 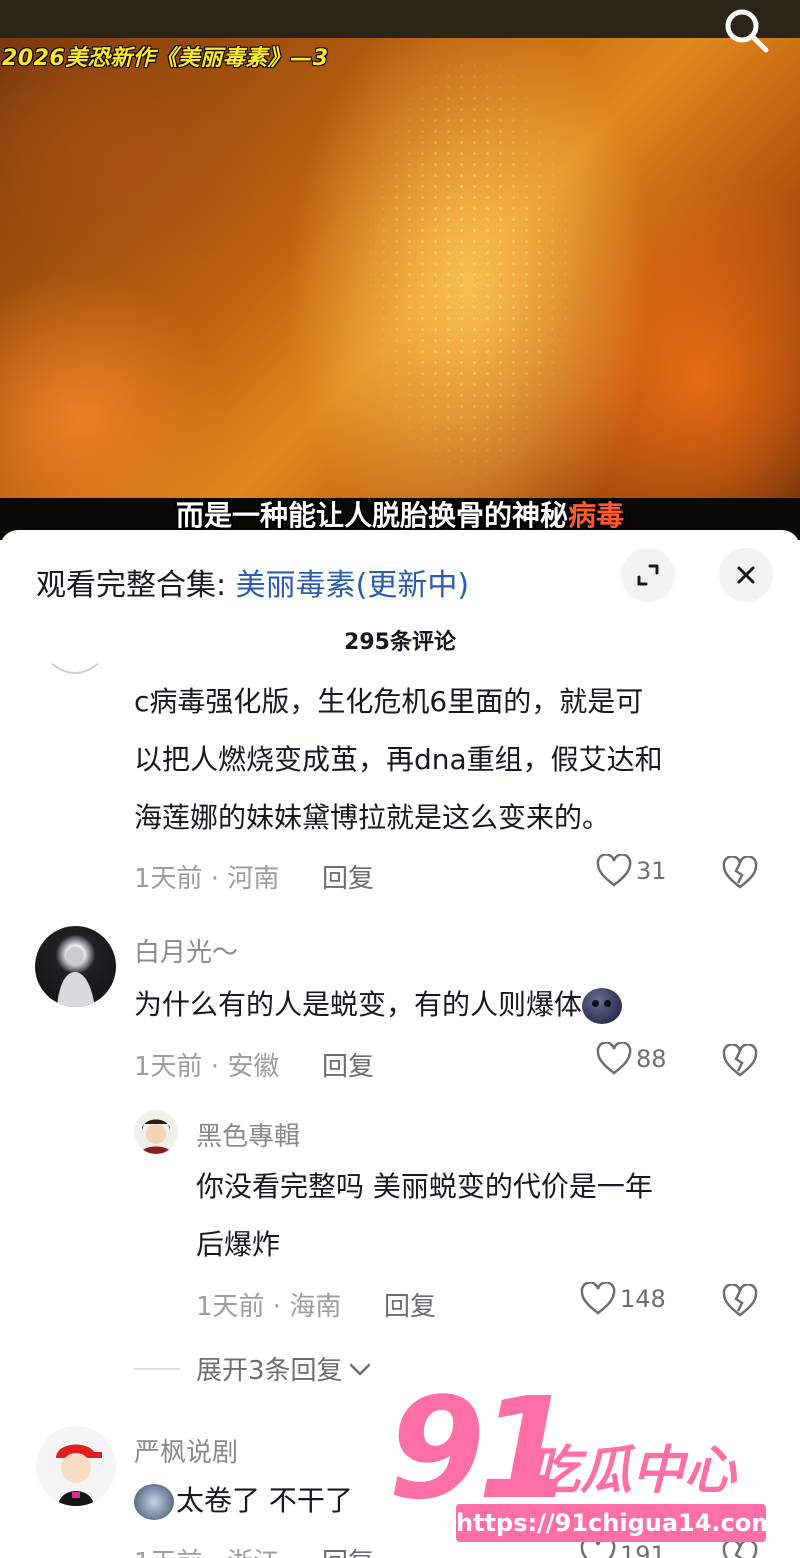 What do you see at coordinates (643, 1299) in the screenshot?
I see `like-count: 148` at bounding box center [643, 1299].